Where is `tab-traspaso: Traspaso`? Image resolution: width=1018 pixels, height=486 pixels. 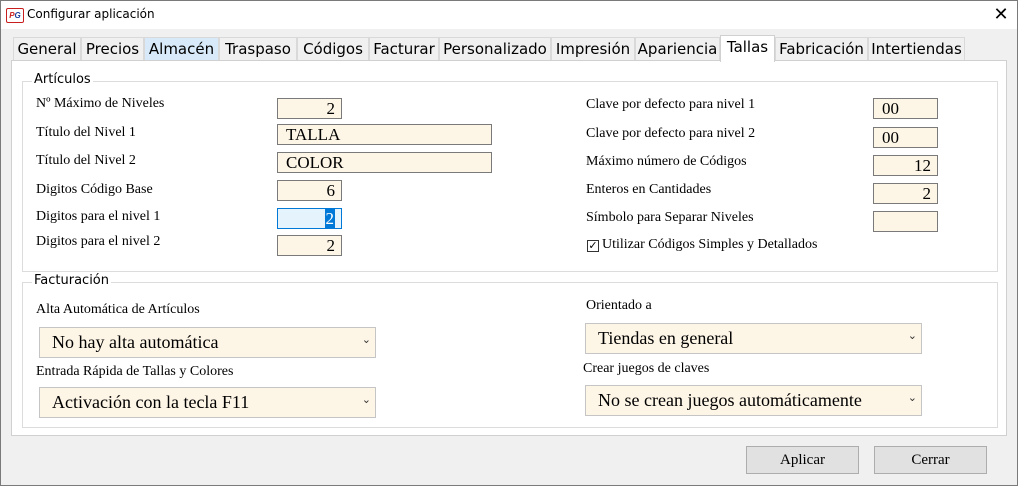 tab-traspaso: Traspaso is located at coordinates (258, 48).